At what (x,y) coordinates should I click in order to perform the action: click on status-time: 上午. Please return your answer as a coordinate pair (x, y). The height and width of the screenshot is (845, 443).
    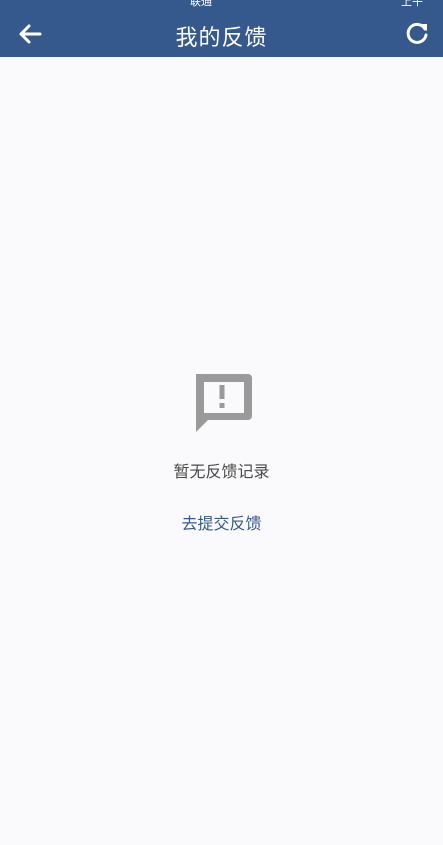
    Looking at the image, I should click on (412, 4).